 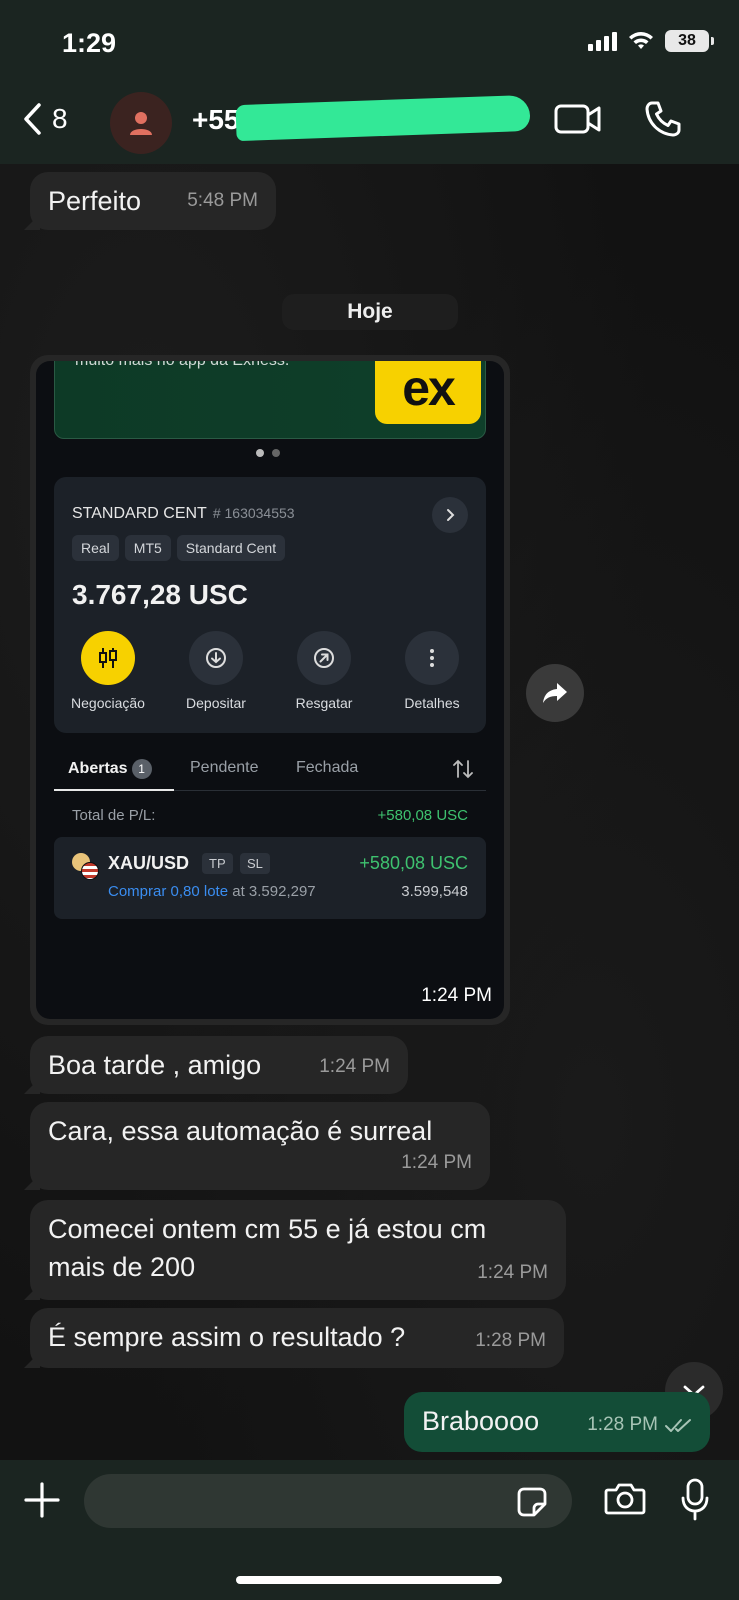 I want to click on account-number: # 163034553, so click(x=253, y=513).